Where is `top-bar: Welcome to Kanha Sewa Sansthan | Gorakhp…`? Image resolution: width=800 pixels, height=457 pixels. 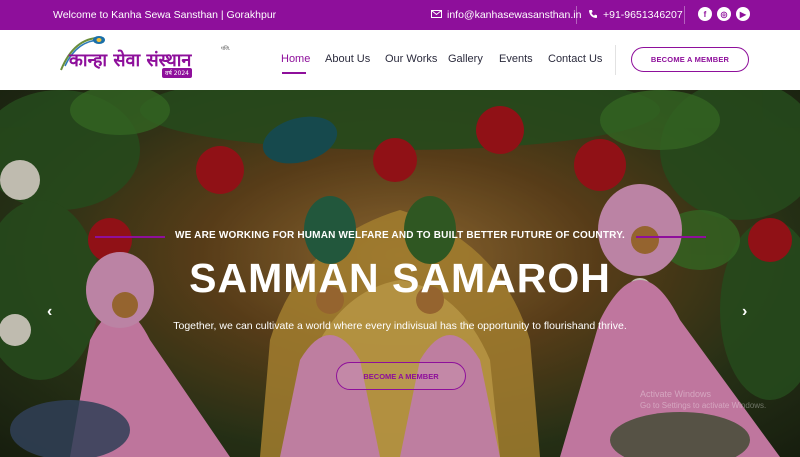
top-bar: Welcome to Kanha Sewa Sansthan | Gorakhp… is located at coordinates (400, 15).